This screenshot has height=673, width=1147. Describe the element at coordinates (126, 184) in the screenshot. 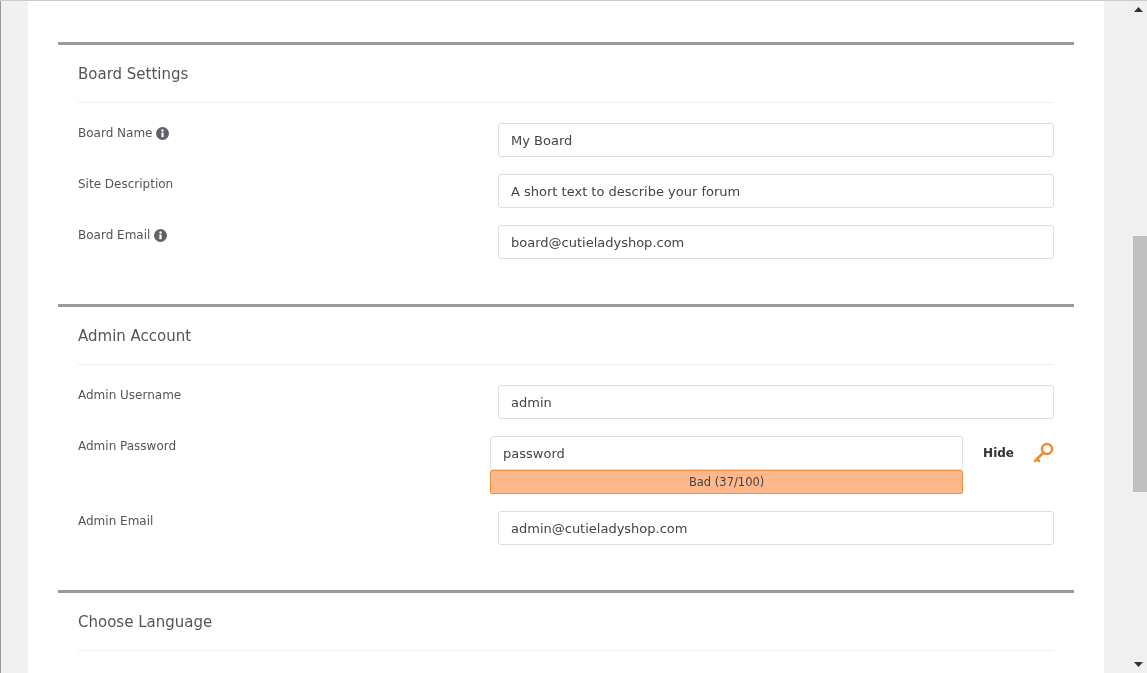

I see `field-label: Site Description` at that location.